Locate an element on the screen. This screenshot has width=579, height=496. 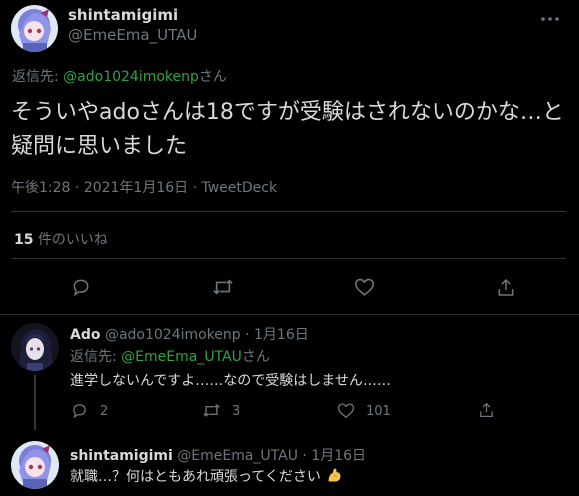
ado-user-handle: @ado1024imokenp is located at coordinates (173, 335).